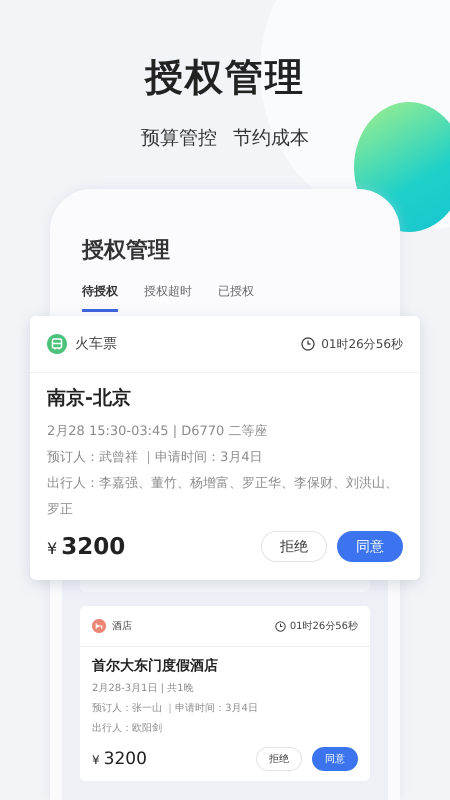 Image resolution: width=450 pixels, height=800 pixels. Describe the element at coordinates (223, 497) in the screenshot. I see `order-detail: 出行人：李嘉强、董竹、杨增富、罗正华、李保财、刘洪山、罗正` at that location.